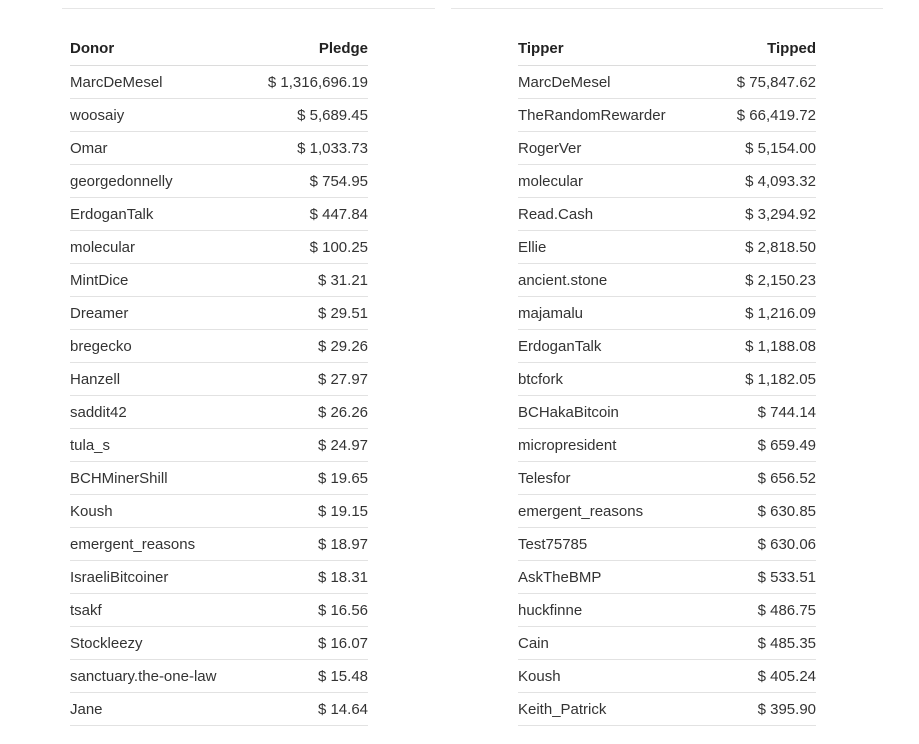  I want to click on tipped-column-header: Tipped, so click(763, 49).